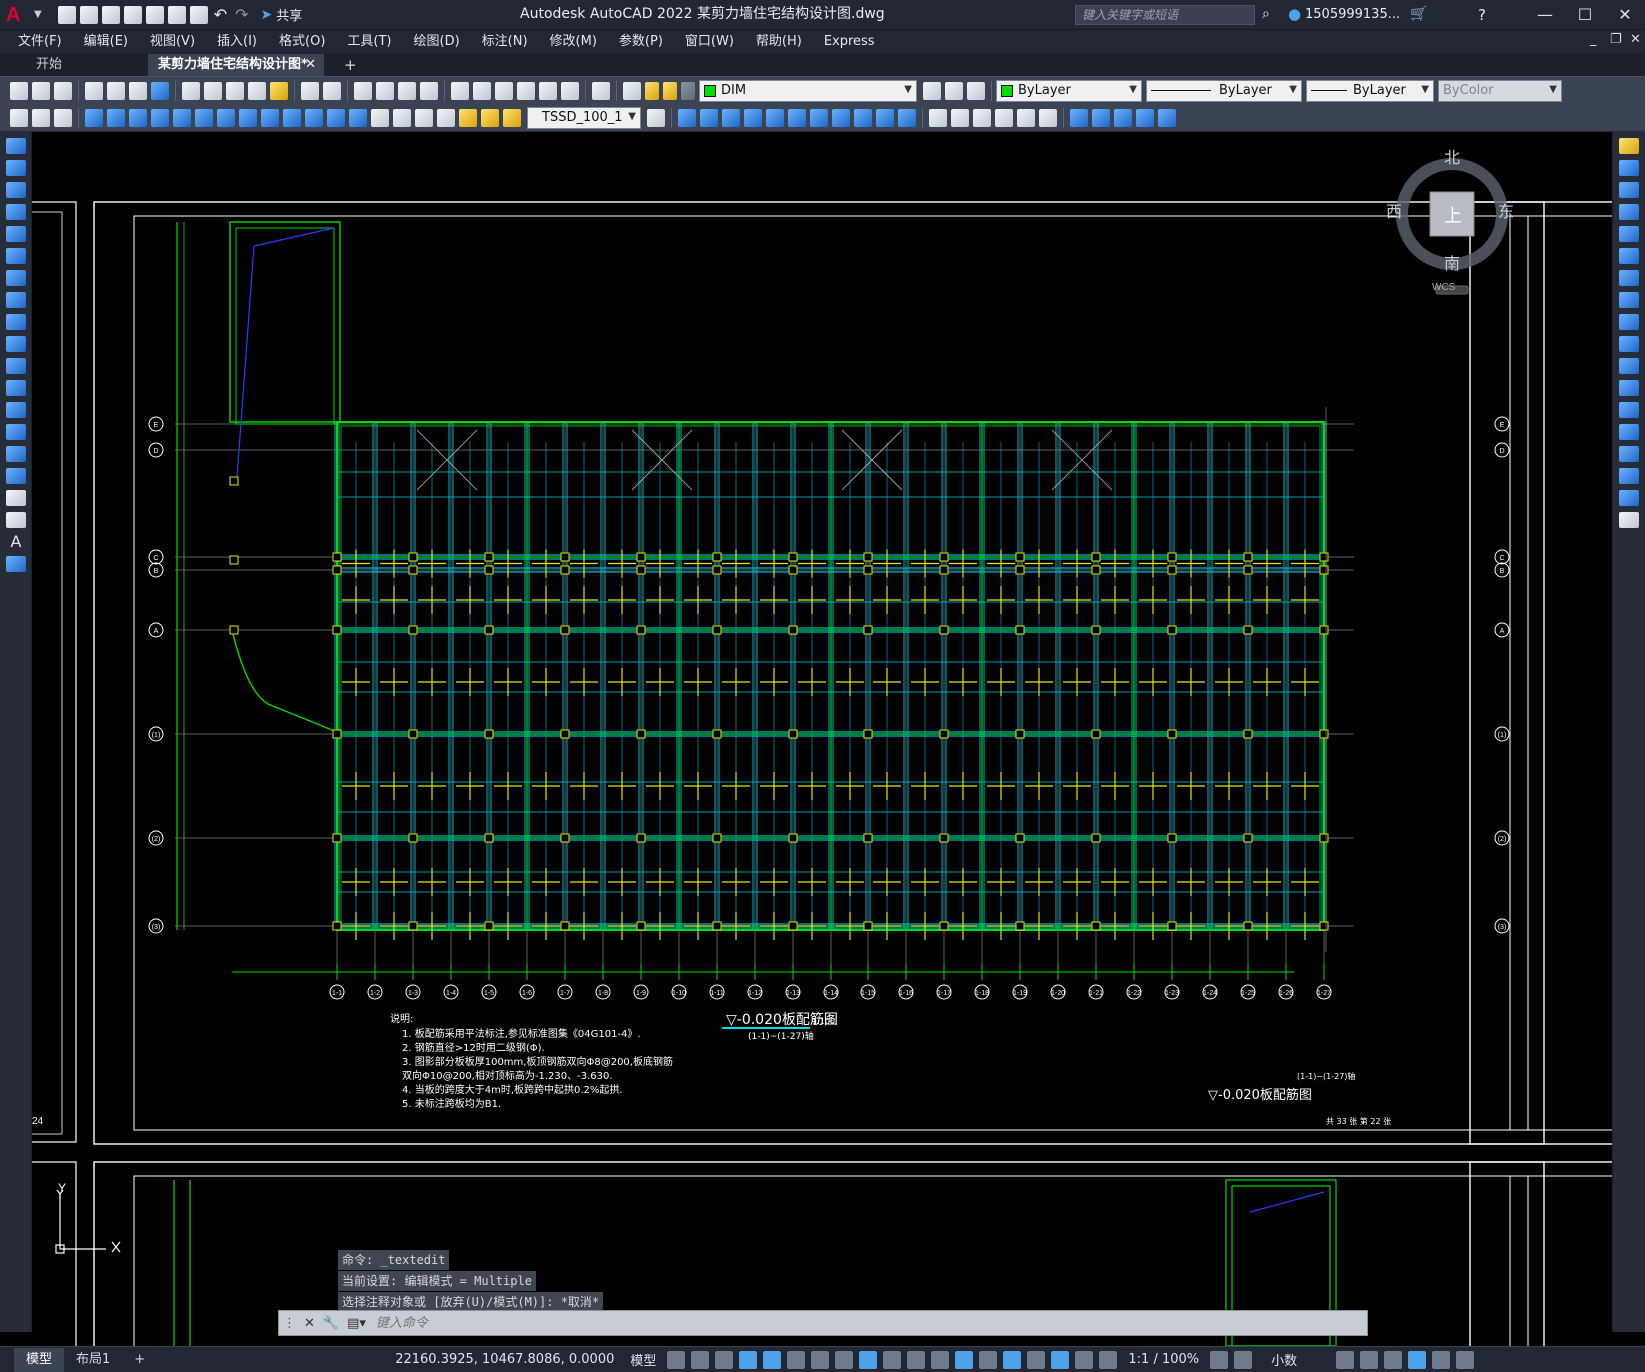 This screenshot has width=1645, height=1372. I want to click on paste-icon, so click(235, 90).